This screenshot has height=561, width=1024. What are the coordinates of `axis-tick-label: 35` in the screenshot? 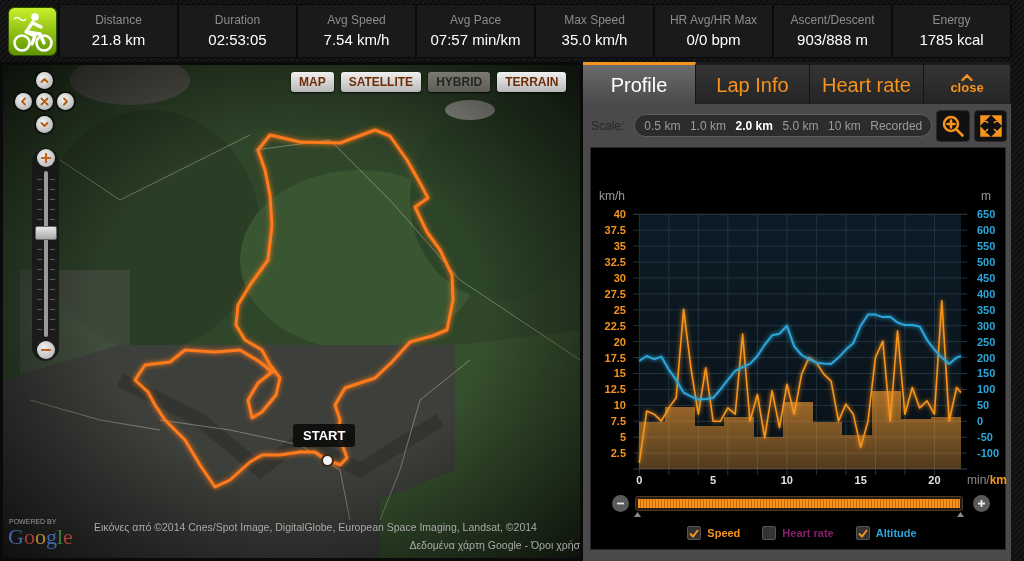 It's located at (619, 246).